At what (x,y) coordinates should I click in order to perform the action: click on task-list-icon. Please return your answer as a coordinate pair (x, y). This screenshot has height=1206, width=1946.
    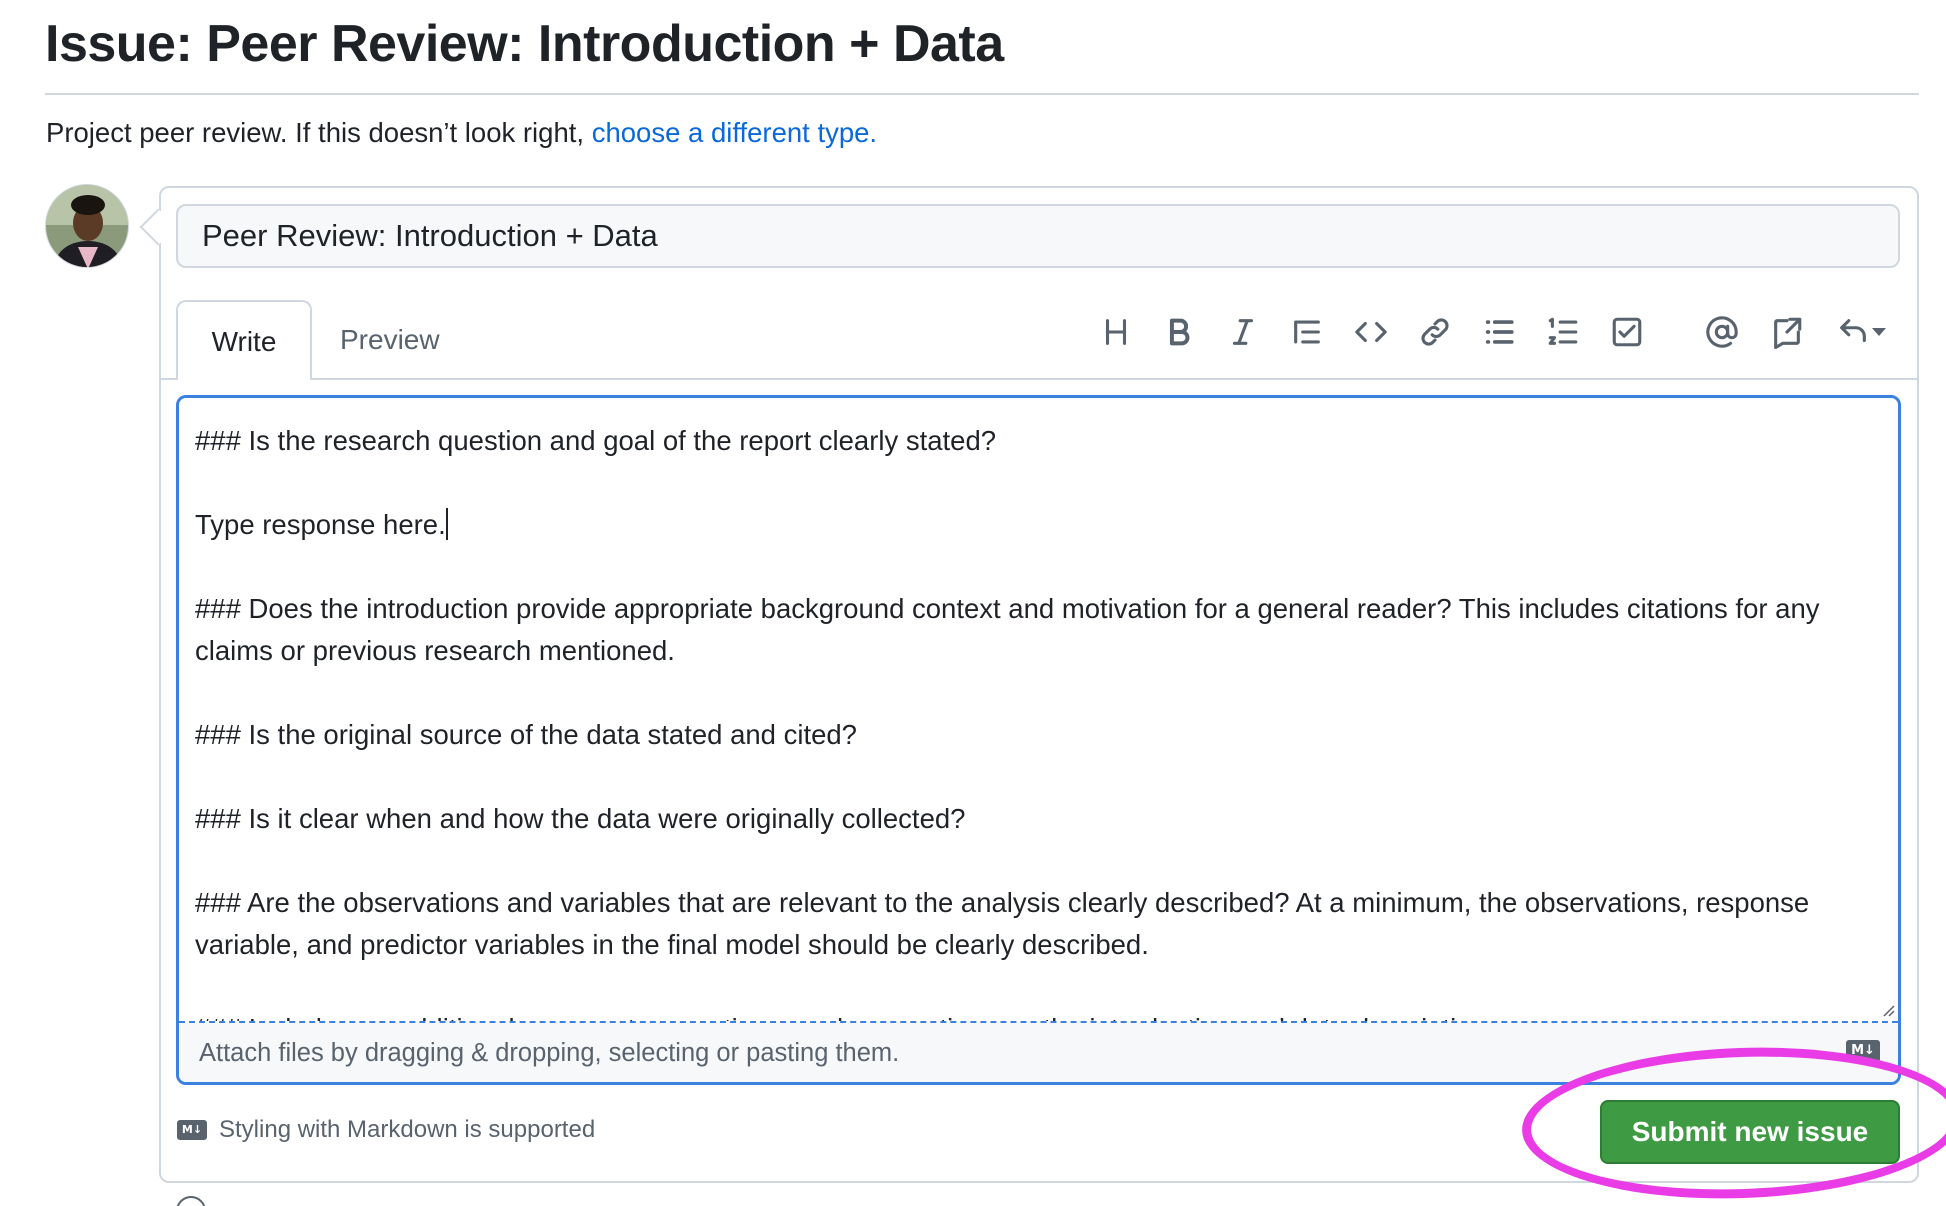
    Looking at the image, I should click on (1627, 332).